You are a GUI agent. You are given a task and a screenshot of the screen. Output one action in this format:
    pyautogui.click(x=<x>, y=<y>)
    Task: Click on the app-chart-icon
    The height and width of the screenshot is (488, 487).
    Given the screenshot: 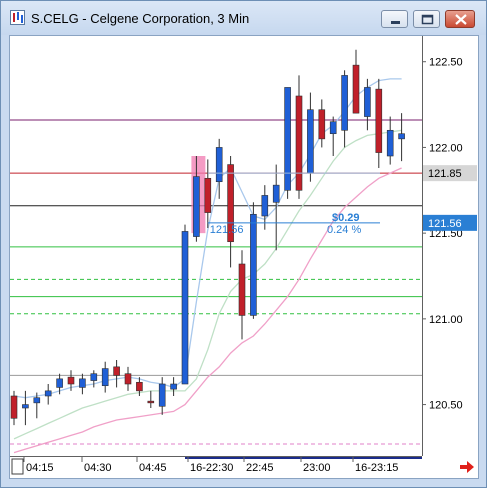 What is the action you would take?
    pyautogui.click(x=17, y=17)
    